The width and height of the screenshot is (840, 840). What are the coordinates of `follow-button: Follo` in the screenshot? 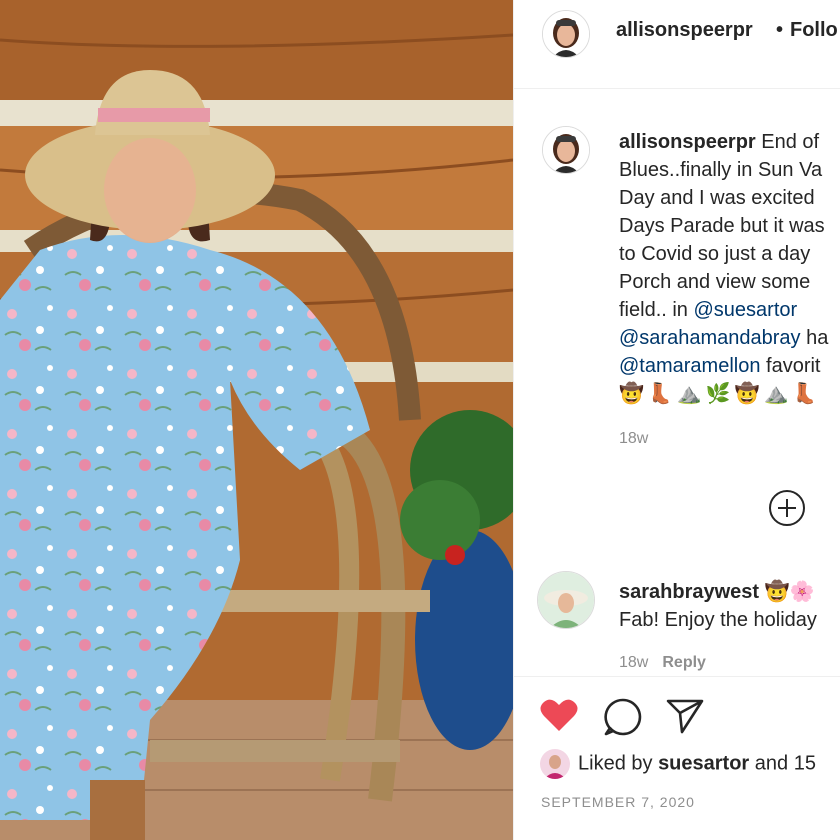 It's located at (814, 30).